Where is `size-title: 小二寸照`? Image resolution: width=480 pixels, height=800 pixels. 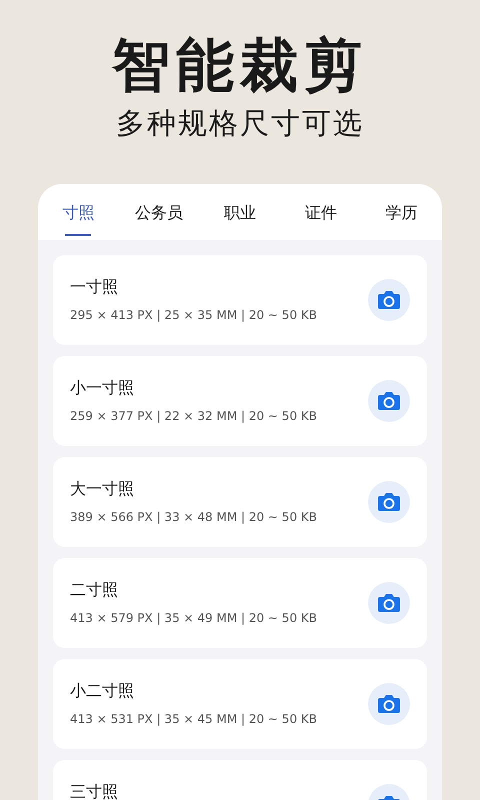
size-title: 小二寸照 is located at coordinates (102, 691).